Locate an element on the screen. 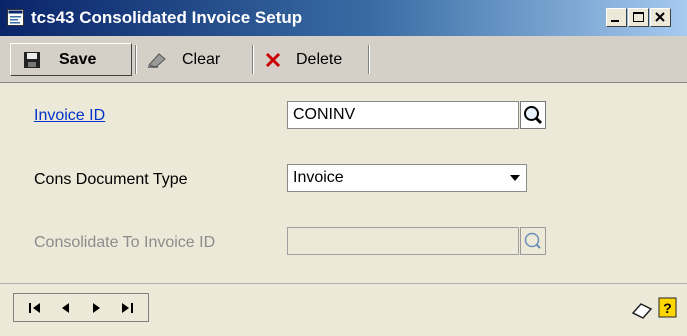 Image resolution: width=687 pixels, height=336 pixels. eraser-icon is located at coordinates (157, 60).